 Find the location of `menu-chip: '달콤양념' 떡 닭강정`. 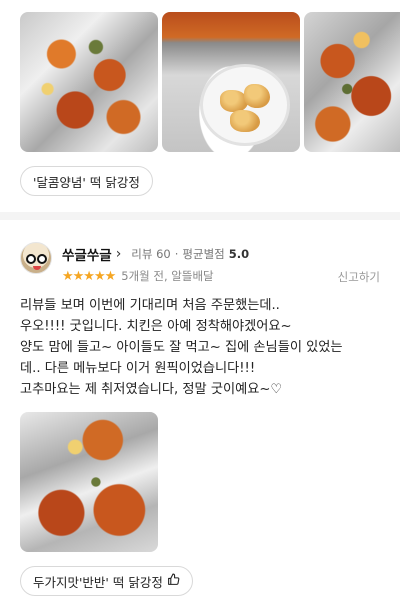

menu-chip: '달콤양념' 떡 닭강정 is located at coordinates (86, 181).